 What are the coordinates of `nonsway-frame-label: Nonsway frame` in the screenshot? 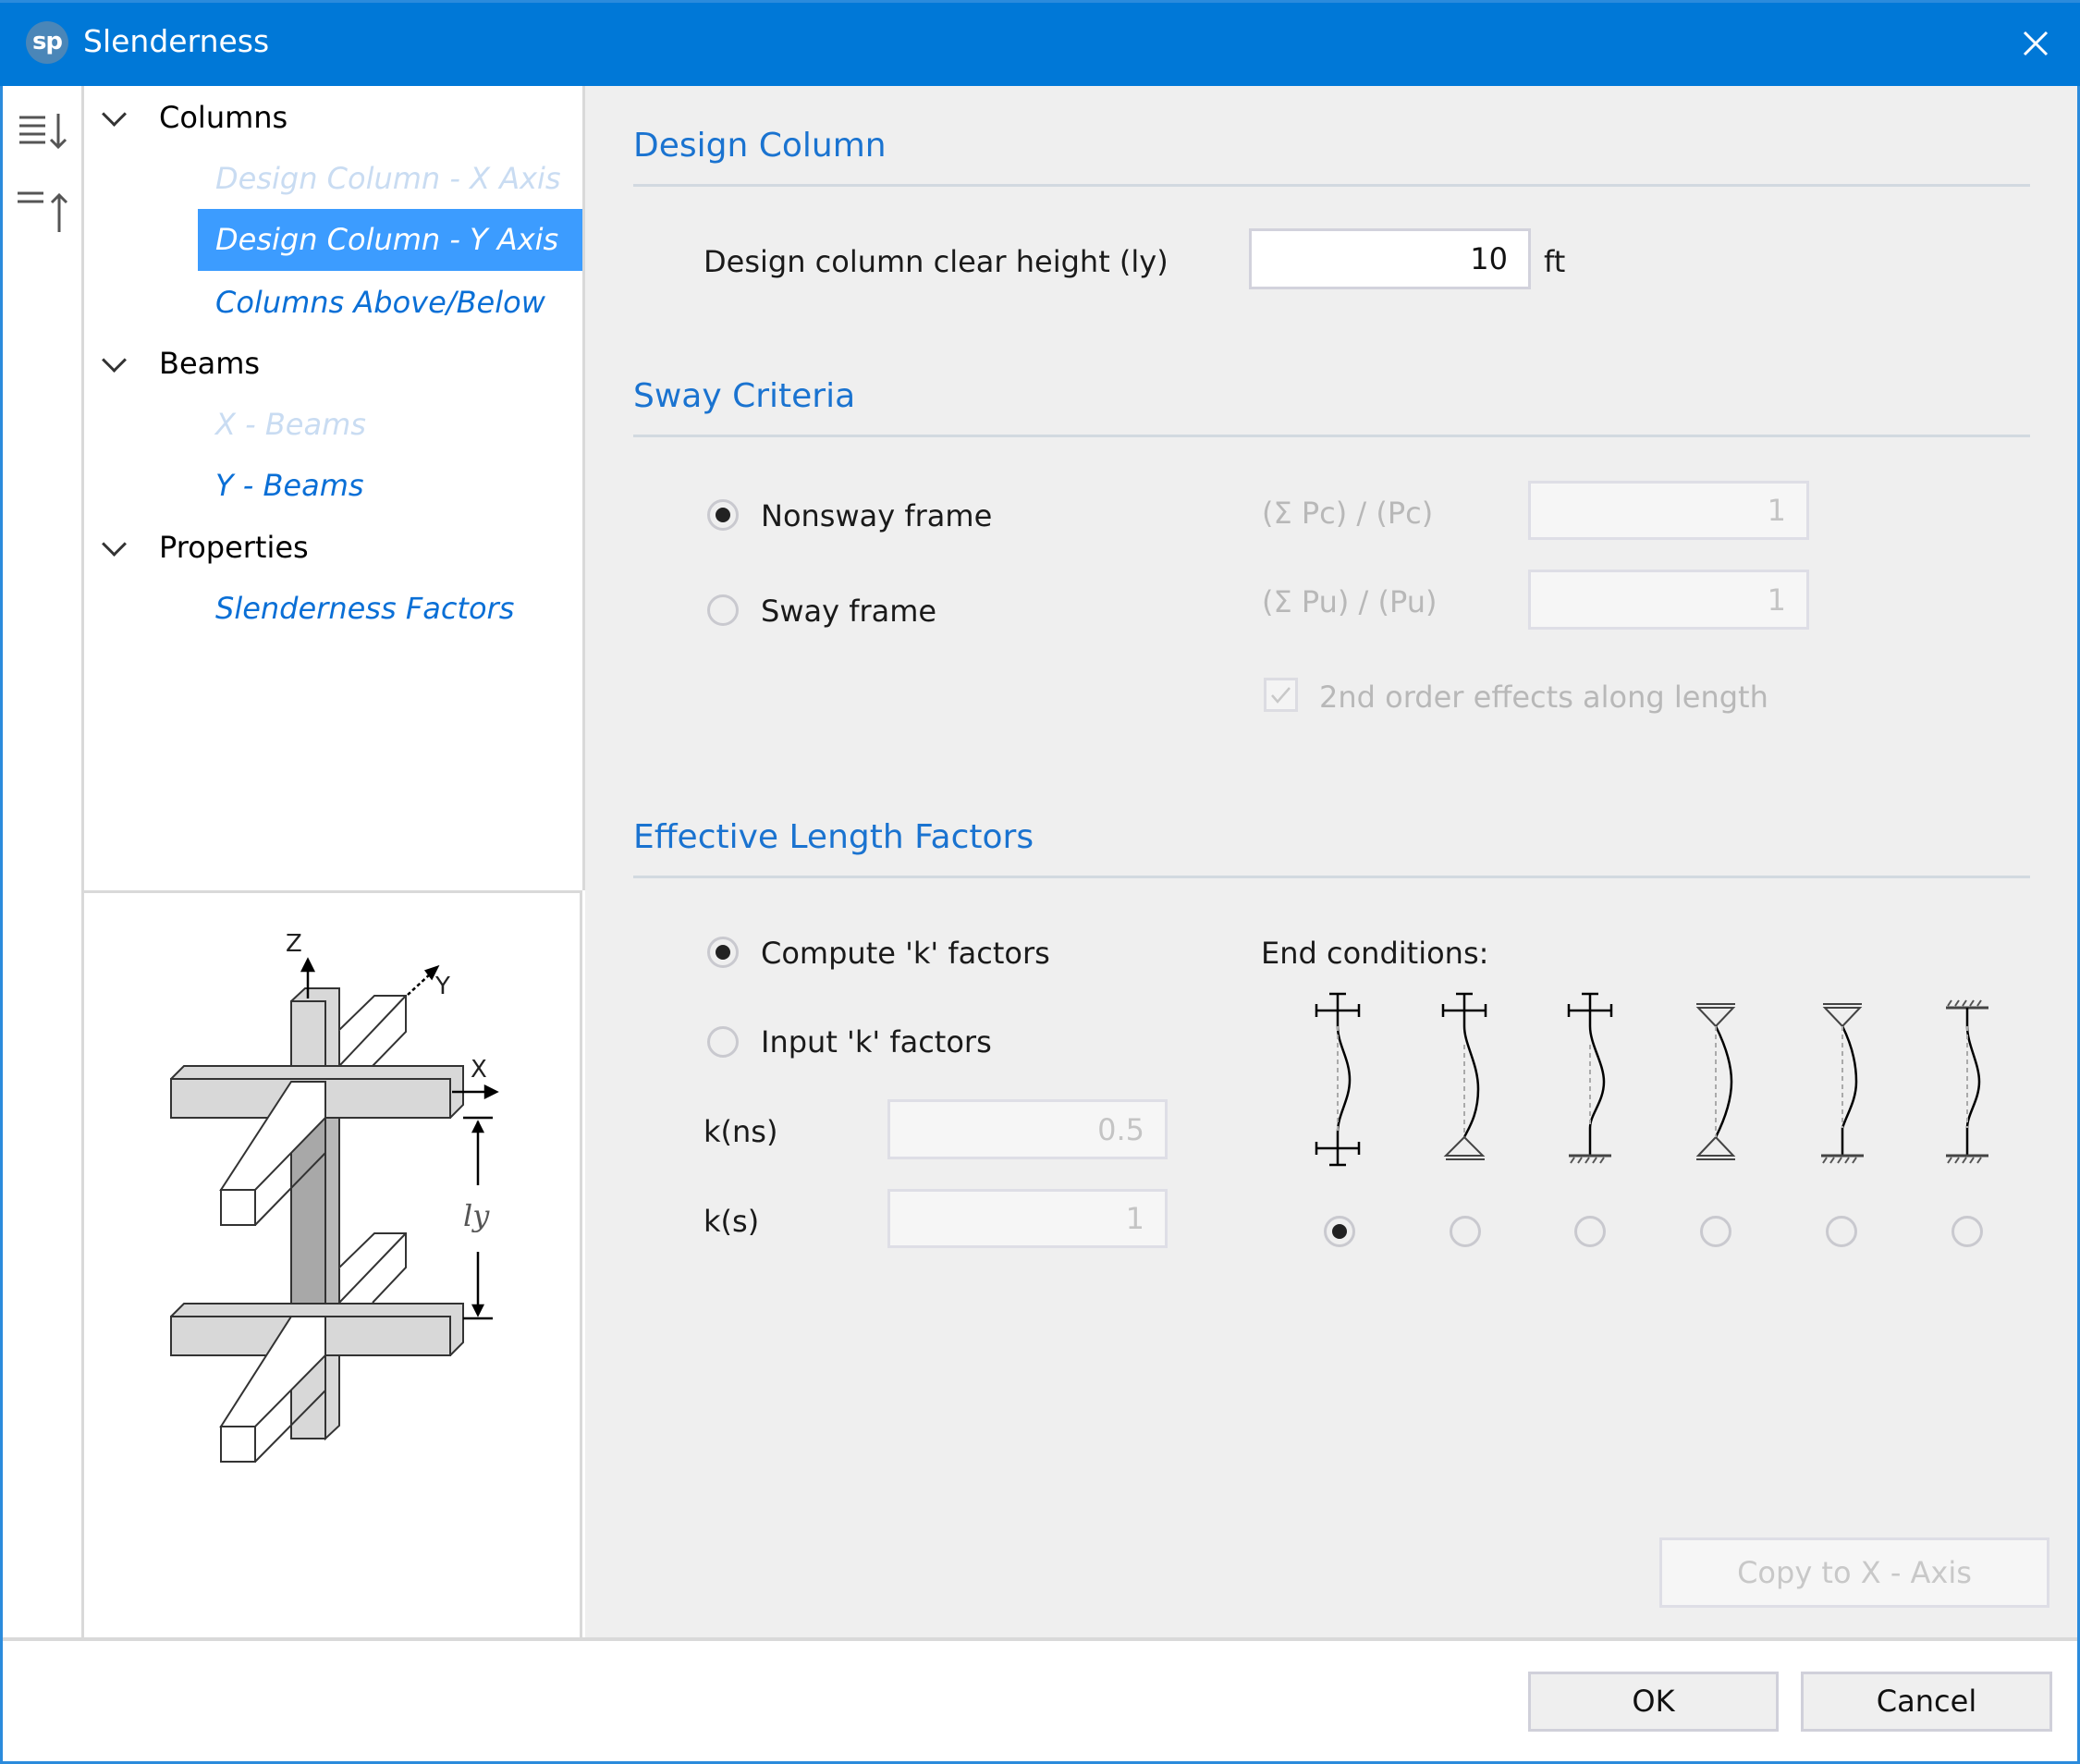 It's located at (876, 516).